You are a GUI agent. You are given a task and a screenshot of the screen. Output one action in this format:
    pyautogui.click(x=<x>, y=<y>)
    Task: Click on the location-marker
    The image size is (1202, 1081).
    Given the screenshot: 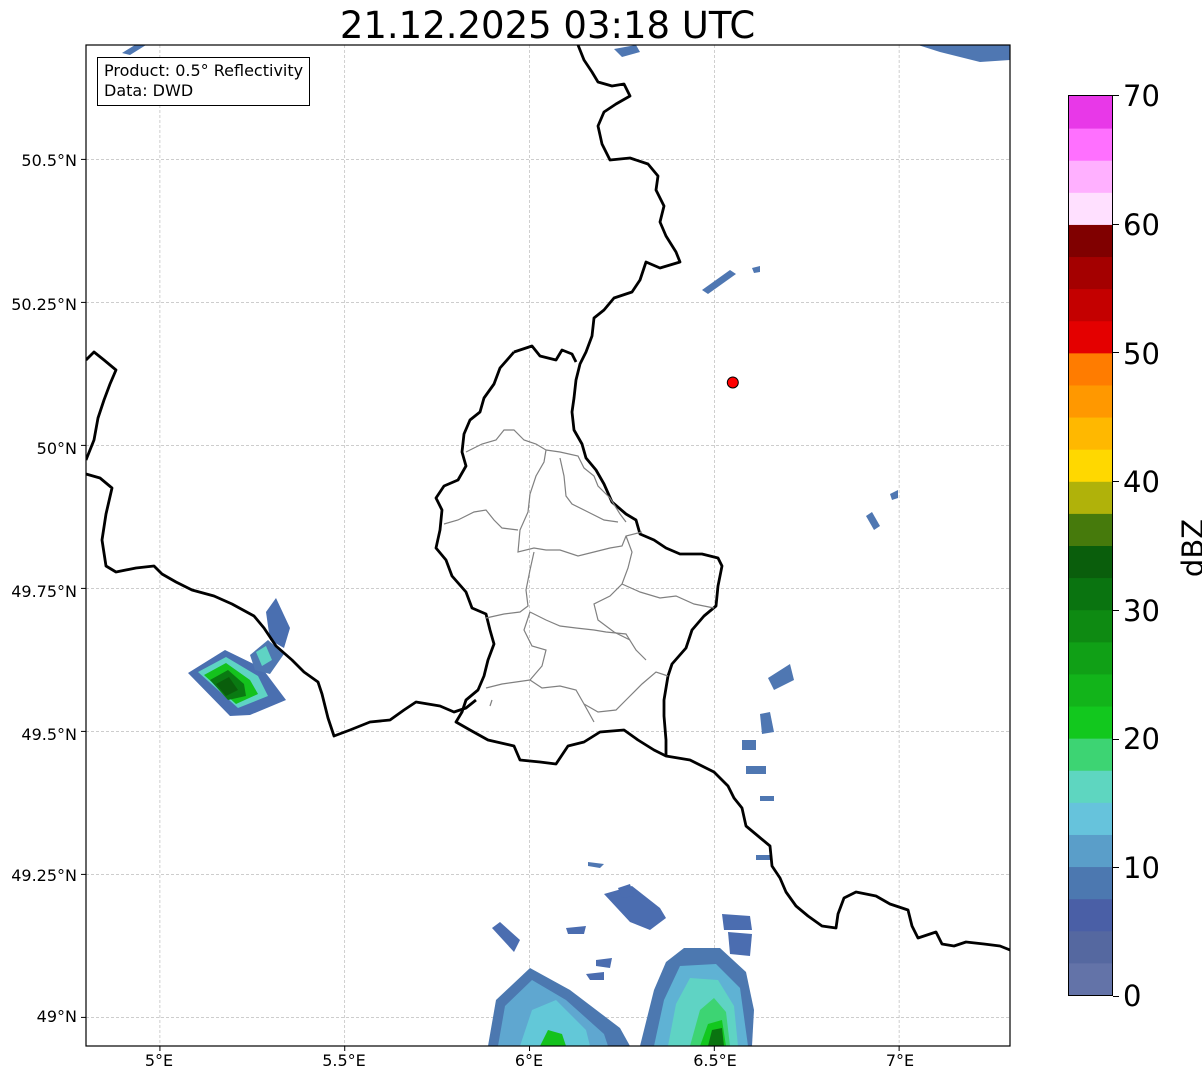 What is the action you would take?
    pyautogui.click(x=732, y=382)
    